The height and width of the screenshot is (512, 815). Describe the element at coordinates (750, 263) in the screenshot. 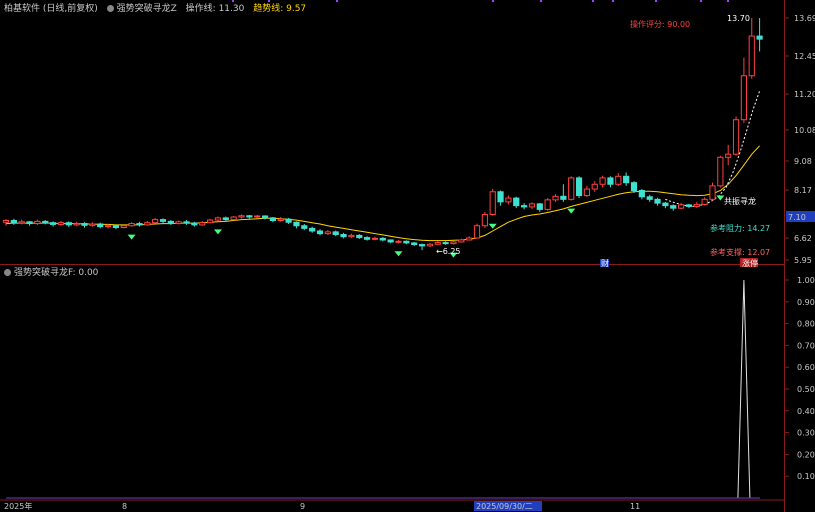

I see `limit-up-badge-text: 涨停` at that location.